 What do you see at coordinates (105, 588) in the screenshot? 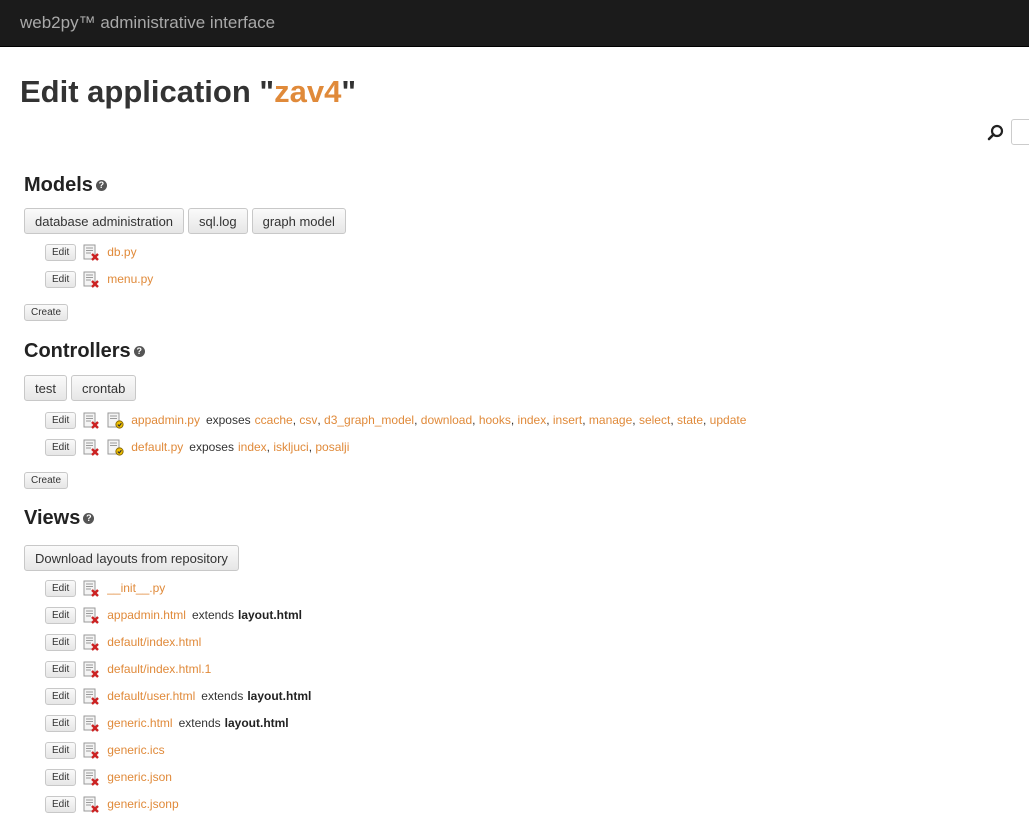
I see `view-file-row: Edit __init__.py` at bounding box center [105, 588].